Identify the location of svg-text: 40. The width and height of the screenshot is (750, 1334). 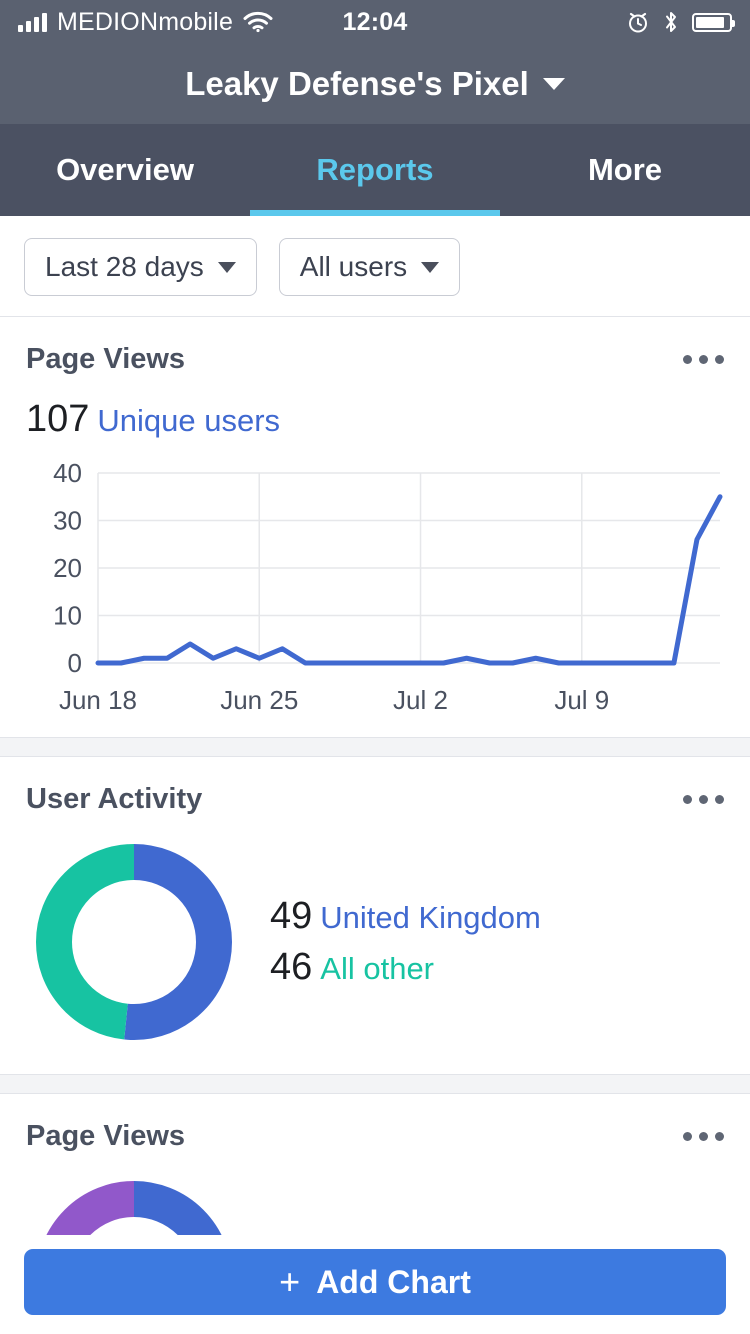
(67, 473).